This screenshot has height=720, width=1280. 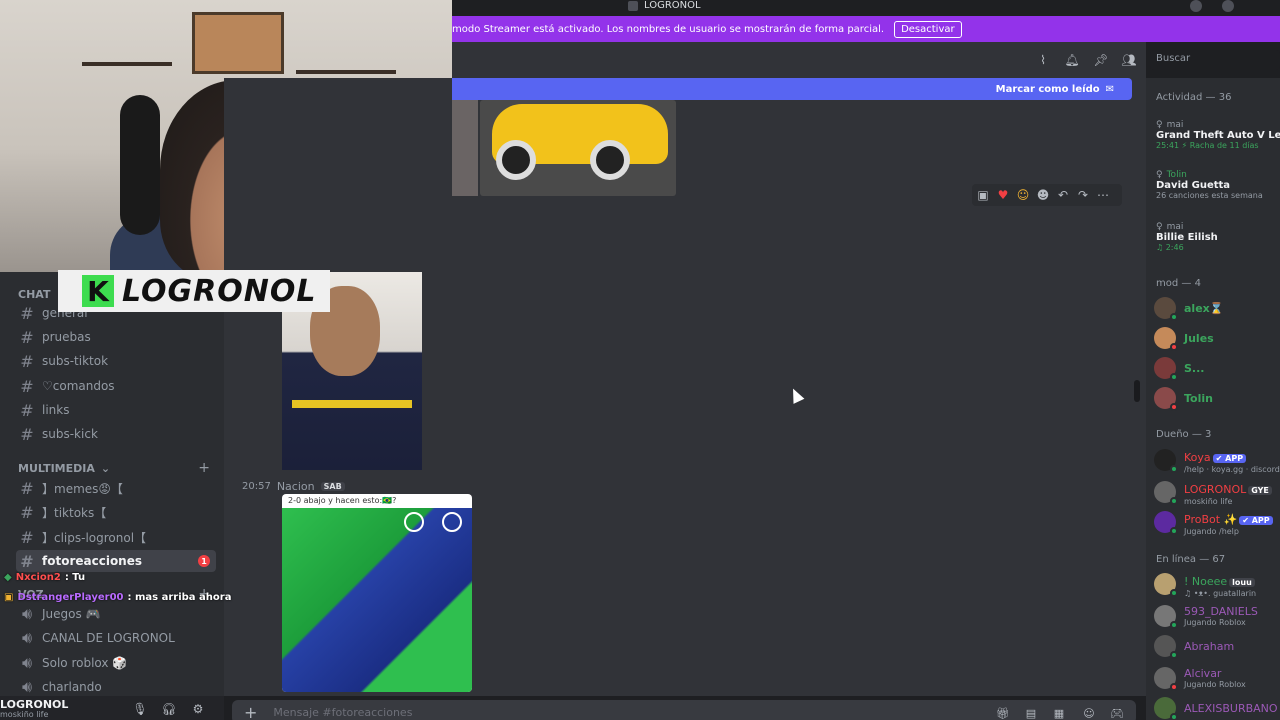 I want to click on activity-user: ♀ mai, so click(x=1218, y=125).